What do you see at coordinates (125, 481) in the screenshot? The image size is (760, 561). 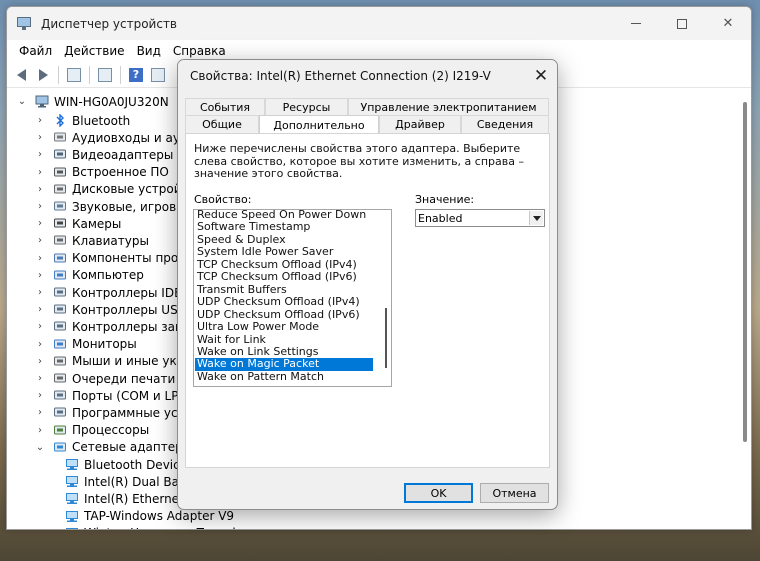 I see `tree-device: Intel(R) Dual Band` at bounding box center [125, 481].